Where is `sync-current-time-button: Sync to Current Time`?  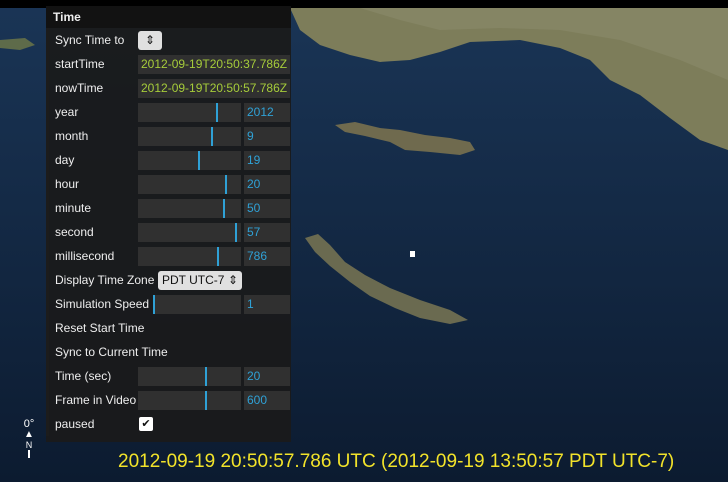
sync-current-time-button: Sync to Current Time is located at coordinates (111, 352).